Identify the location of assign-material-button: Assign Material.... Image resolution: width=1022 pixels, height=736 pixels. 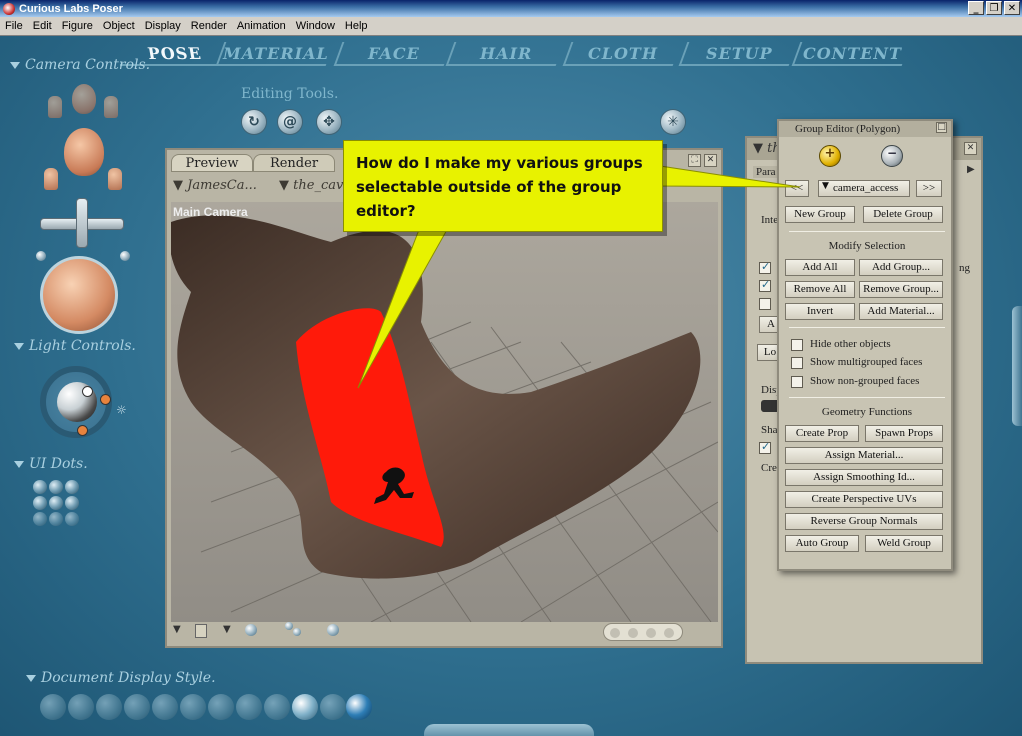
(864, 455).